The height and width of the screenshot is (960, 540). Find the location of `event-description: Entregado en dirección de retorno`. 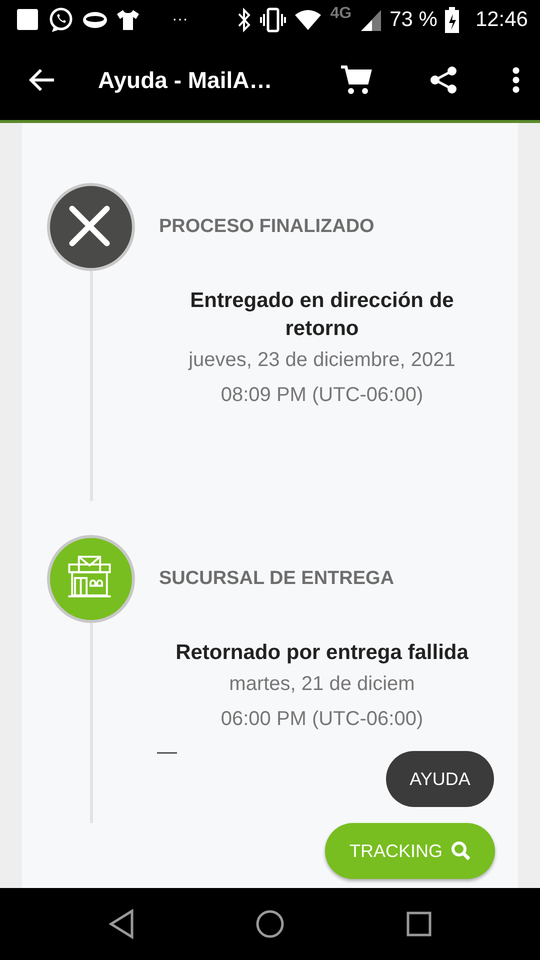

event-description: Entregado en dirección de retorno is located at coordinates (322, 315).